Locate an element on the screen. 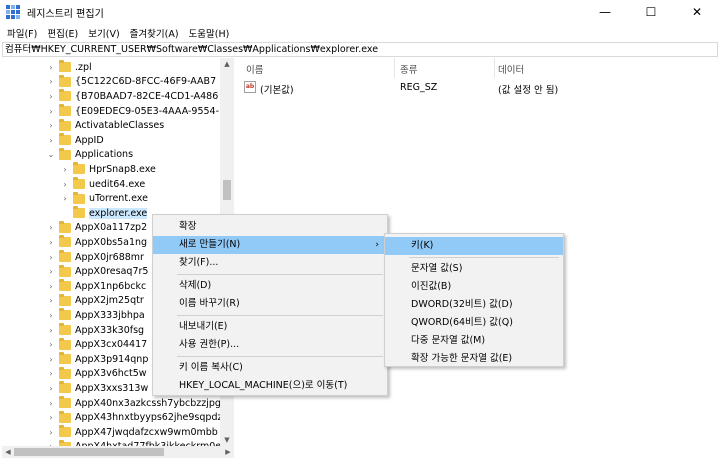 This screenshot has height=460, width=720. menu-item-c: 키 이름 복사(C) is located at coordinates (270, 368).